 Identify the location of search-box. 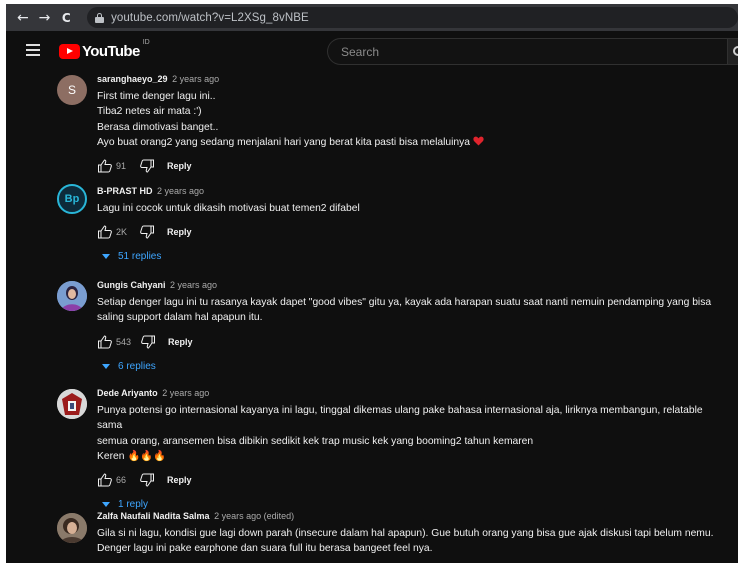
(527, 51).